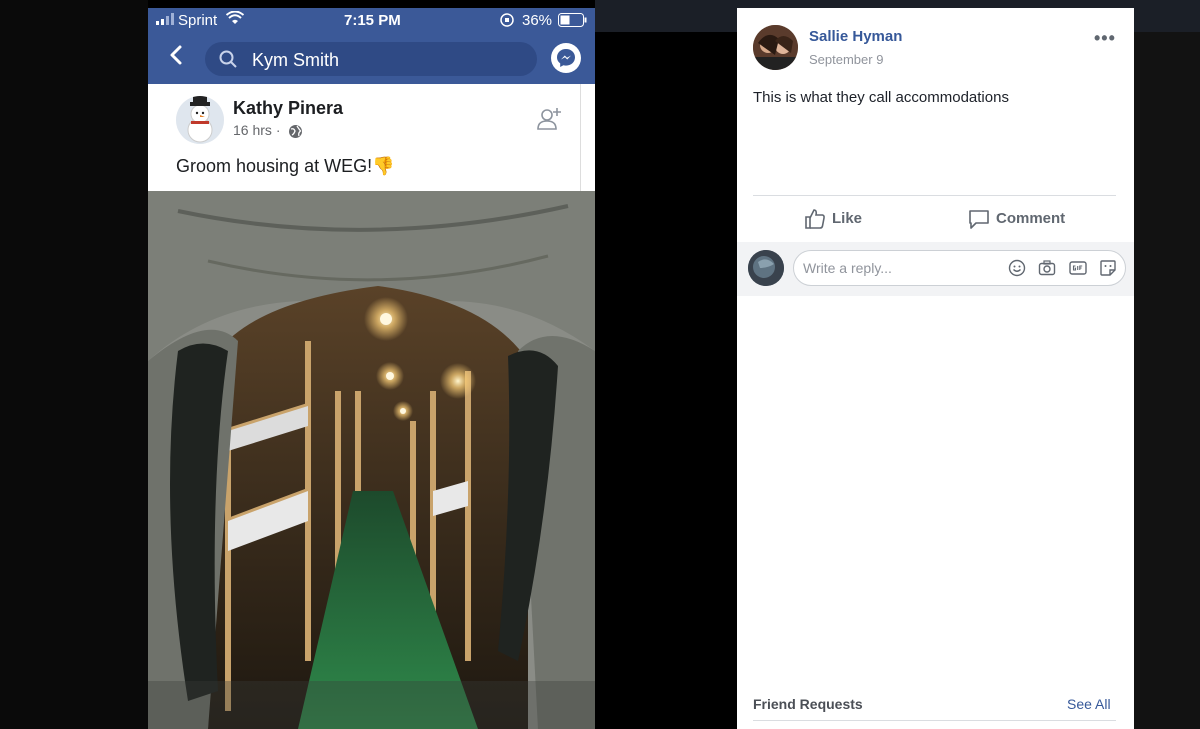  I want to click on sticker-icon, so click(1108, 268).